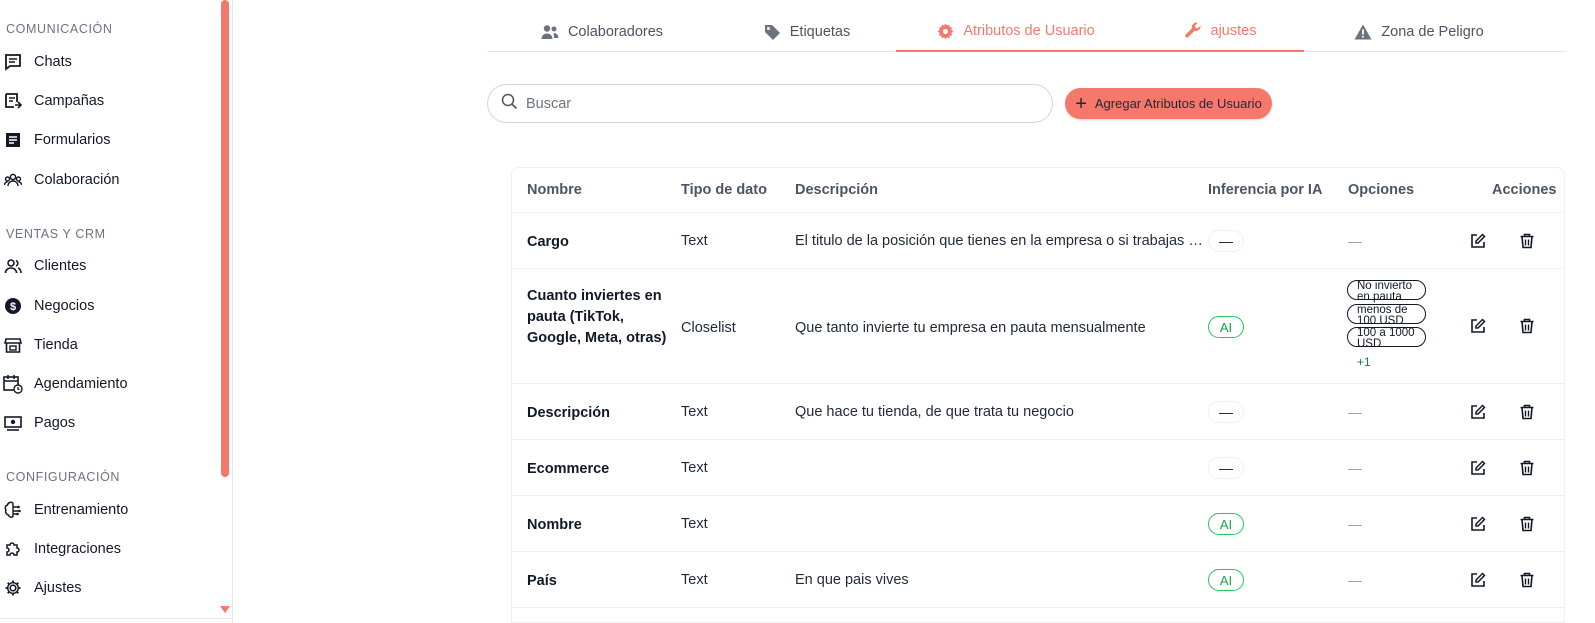  What do you see at coordinates (836, 190) in the screenshot?
I see `column-header: Descripción` at bounding box center [836, 190].